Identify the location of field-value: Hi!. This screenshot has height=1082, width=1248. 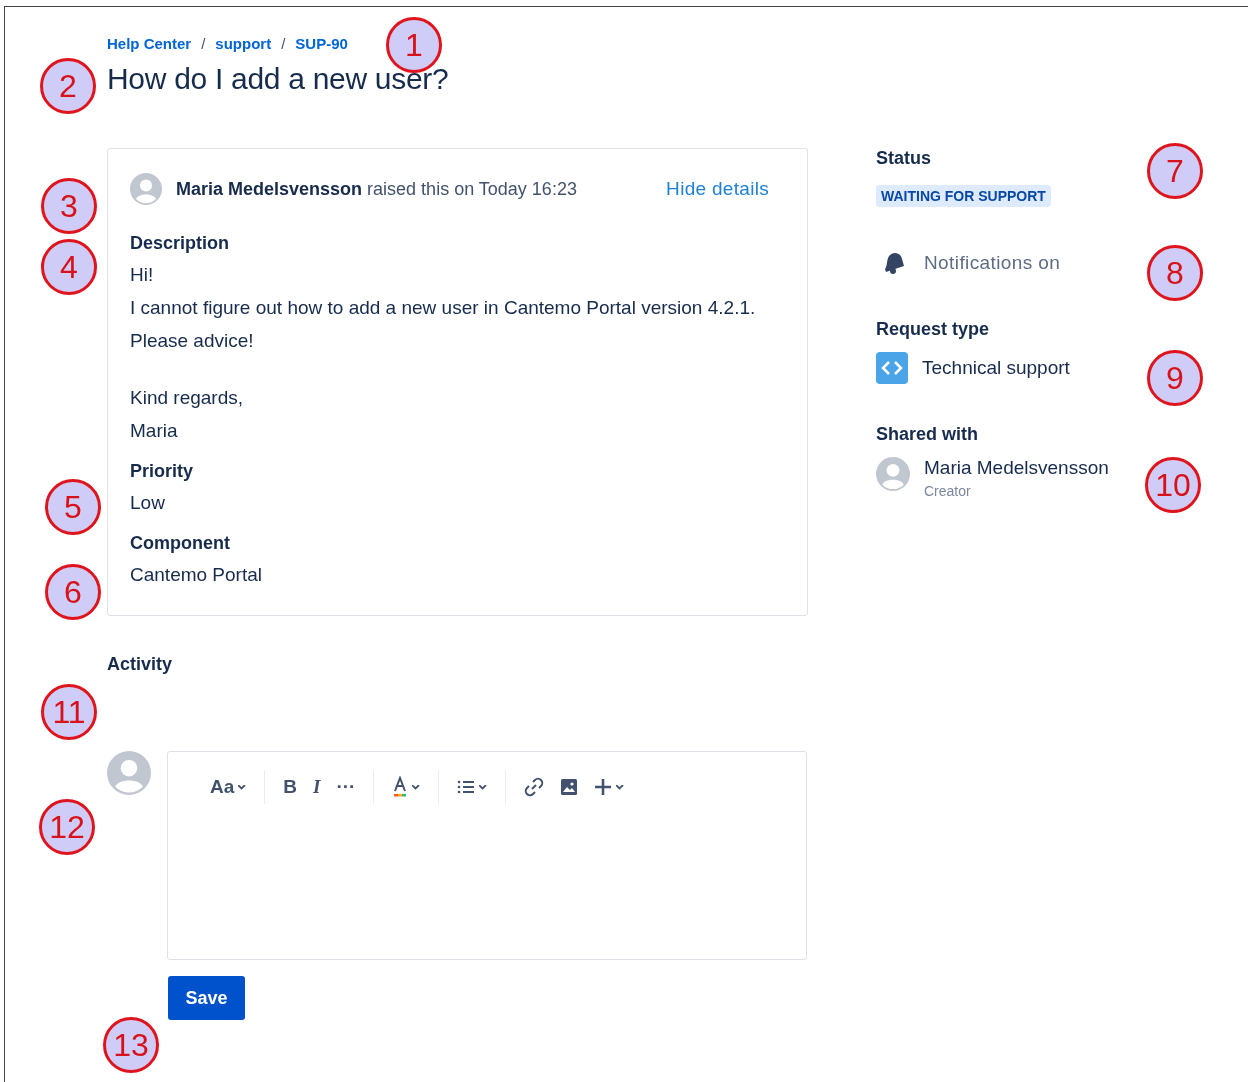
(142, 275).